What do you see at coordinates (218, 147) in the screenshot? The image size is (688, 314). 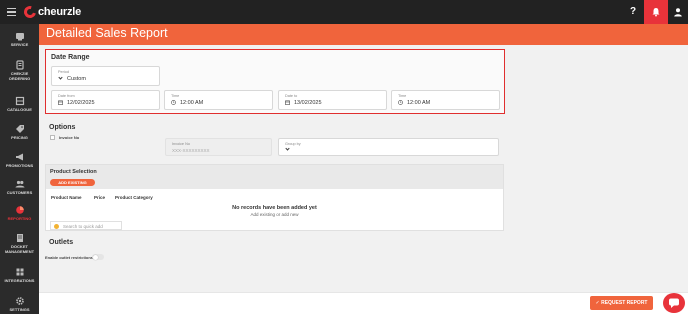 I see `invoice-no-field: Invoice No XXX-XXXXXXXXX` at bounding box center [218, 147].